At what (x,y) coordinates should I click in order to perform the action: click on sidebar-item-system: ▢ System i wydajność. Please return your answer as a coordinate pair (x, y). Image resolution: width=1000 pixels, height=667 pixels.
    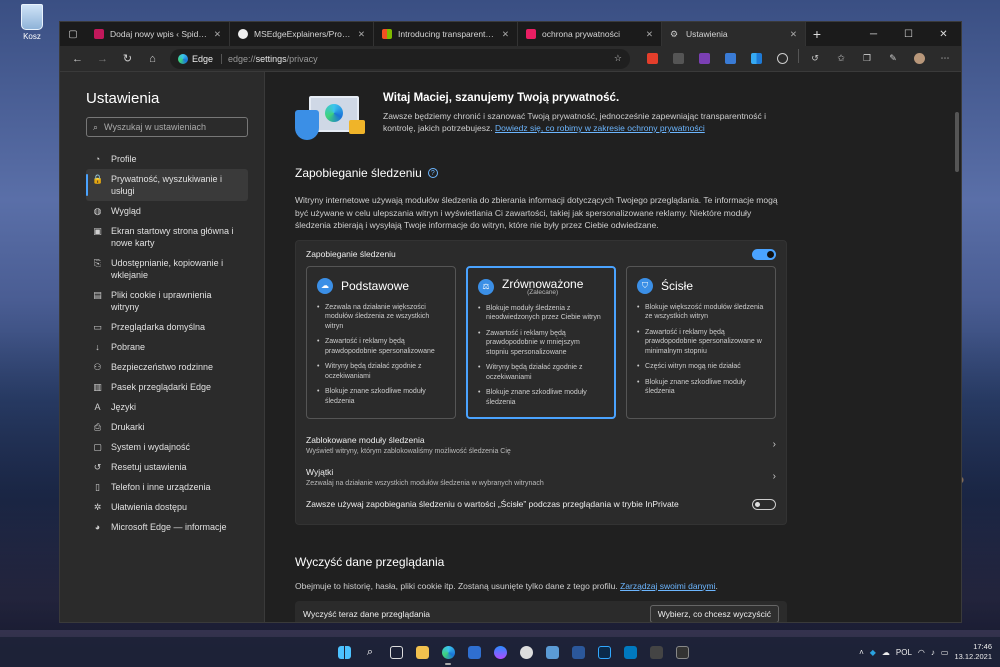
    Looking at the image, I should click on (167, 447).